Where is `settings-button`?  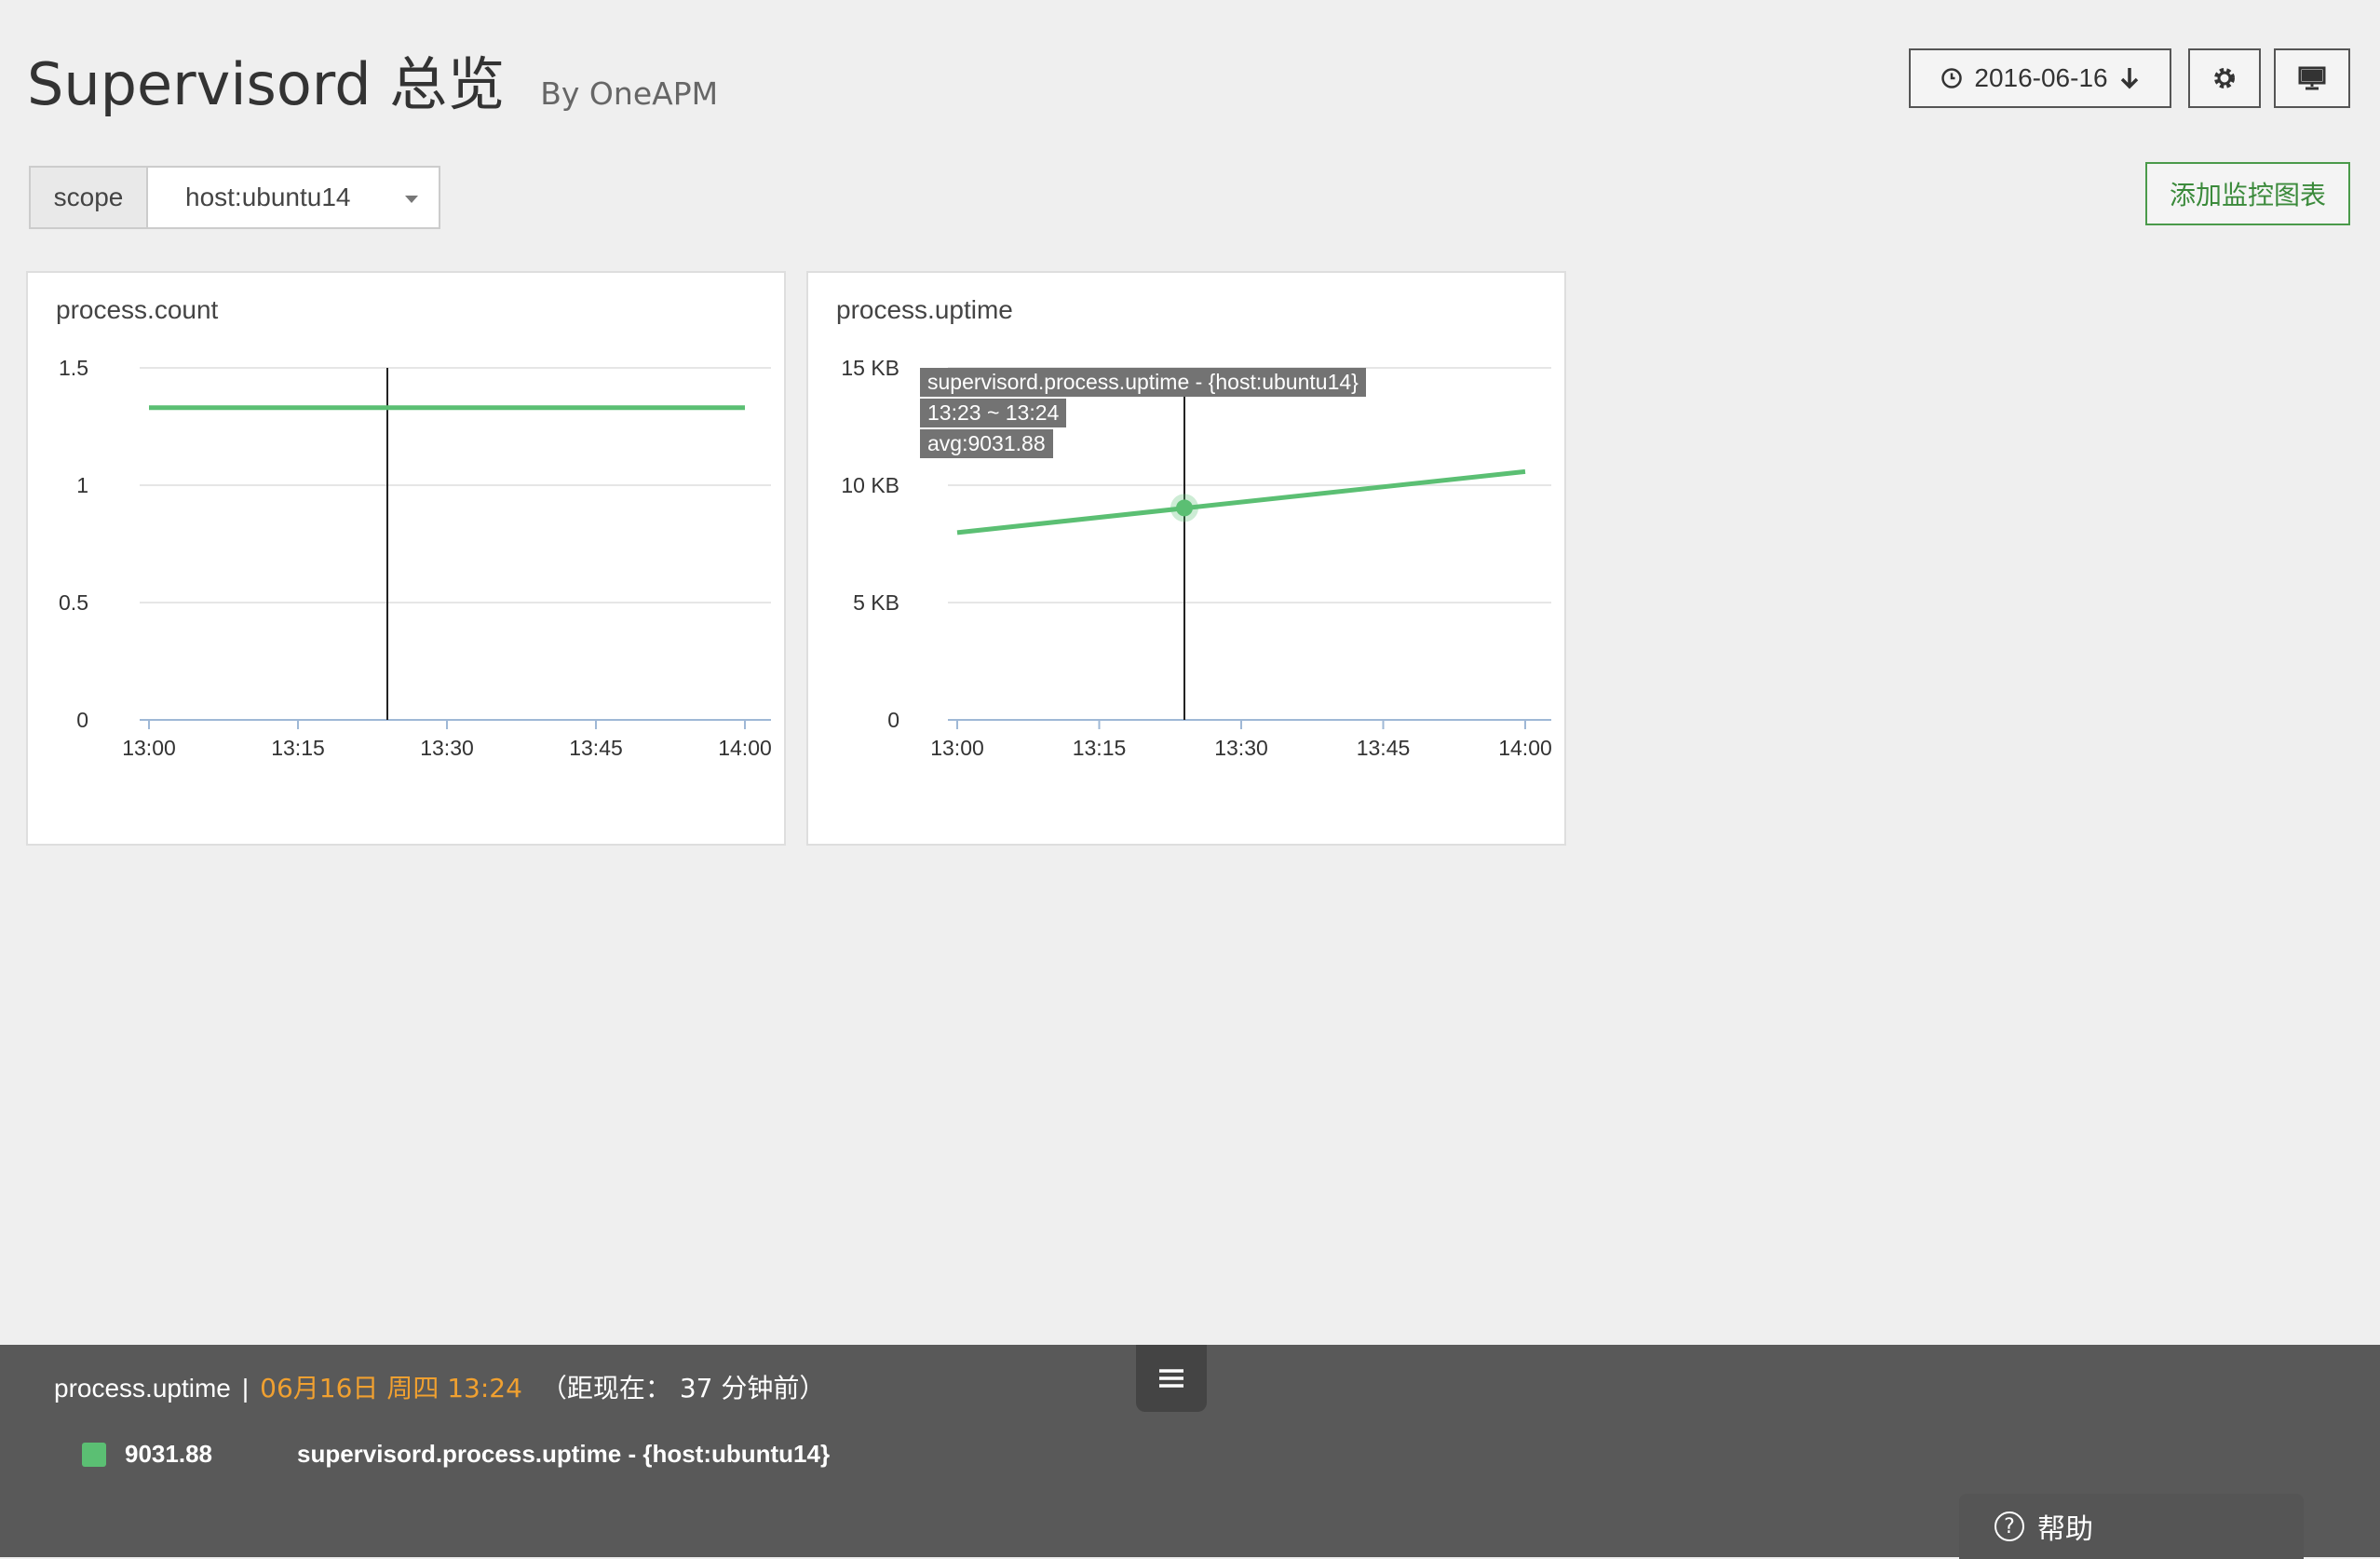 settings-button is located at coordinates (2224, 78).